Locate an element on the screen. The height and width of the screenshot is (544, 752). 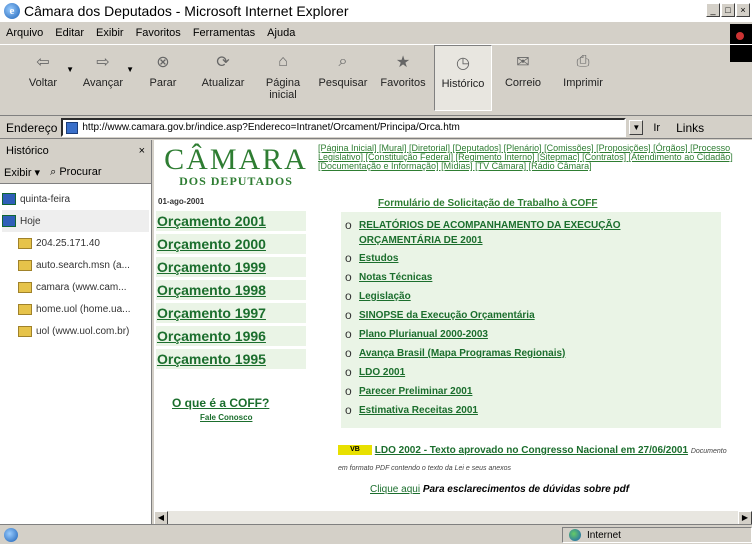
back-button: ⇦ Voltar ▼ is located at coordinates (44, 78).